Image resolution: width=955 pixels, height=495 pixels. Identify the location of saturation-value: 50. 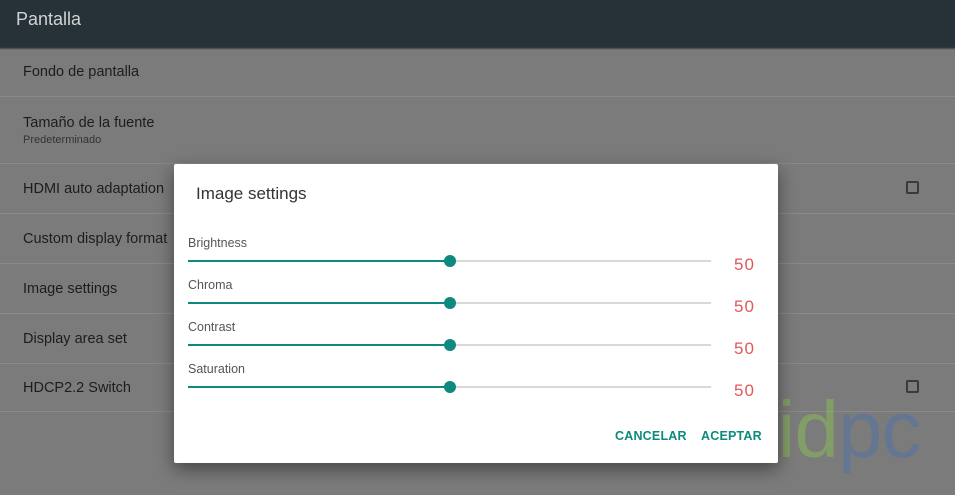
(744, 390).